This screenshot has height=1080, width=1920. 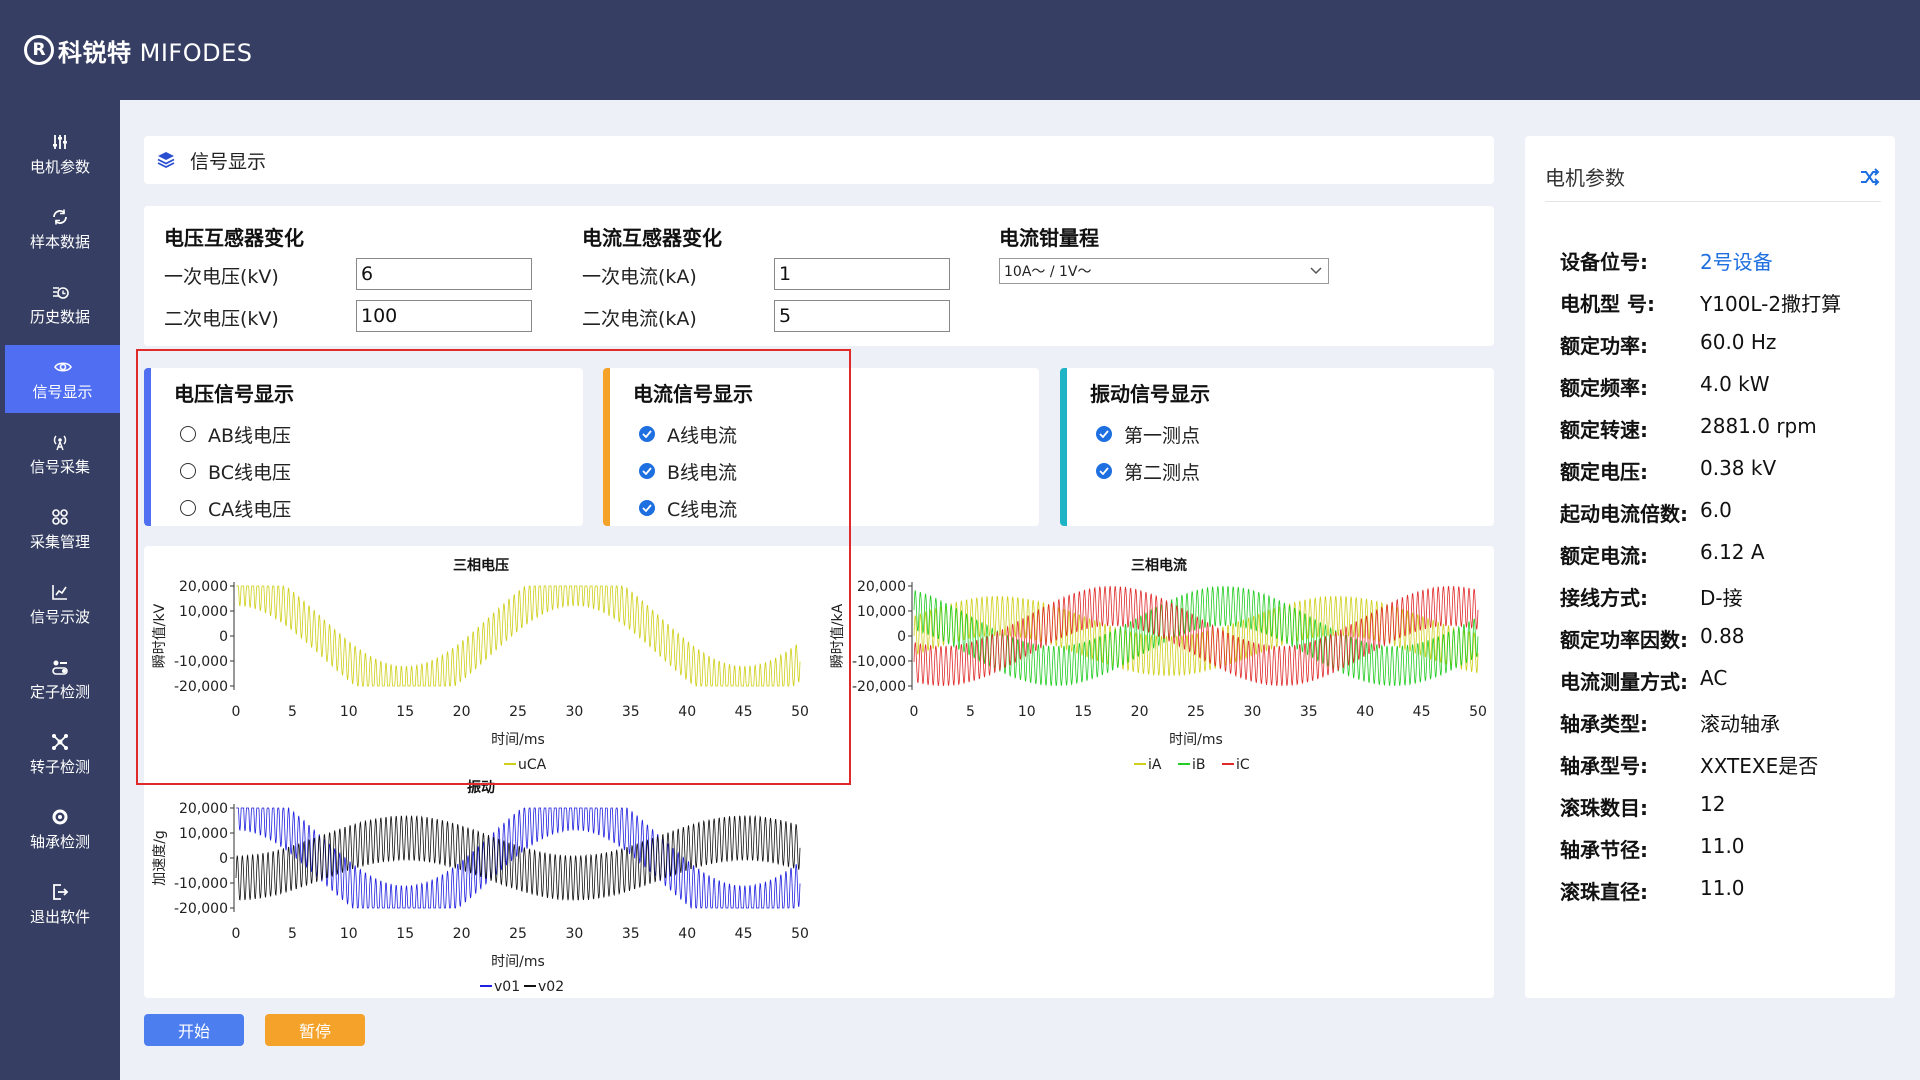 I want to click on param-row: 电流测量方式: AC, so click(x=1643, y=680).